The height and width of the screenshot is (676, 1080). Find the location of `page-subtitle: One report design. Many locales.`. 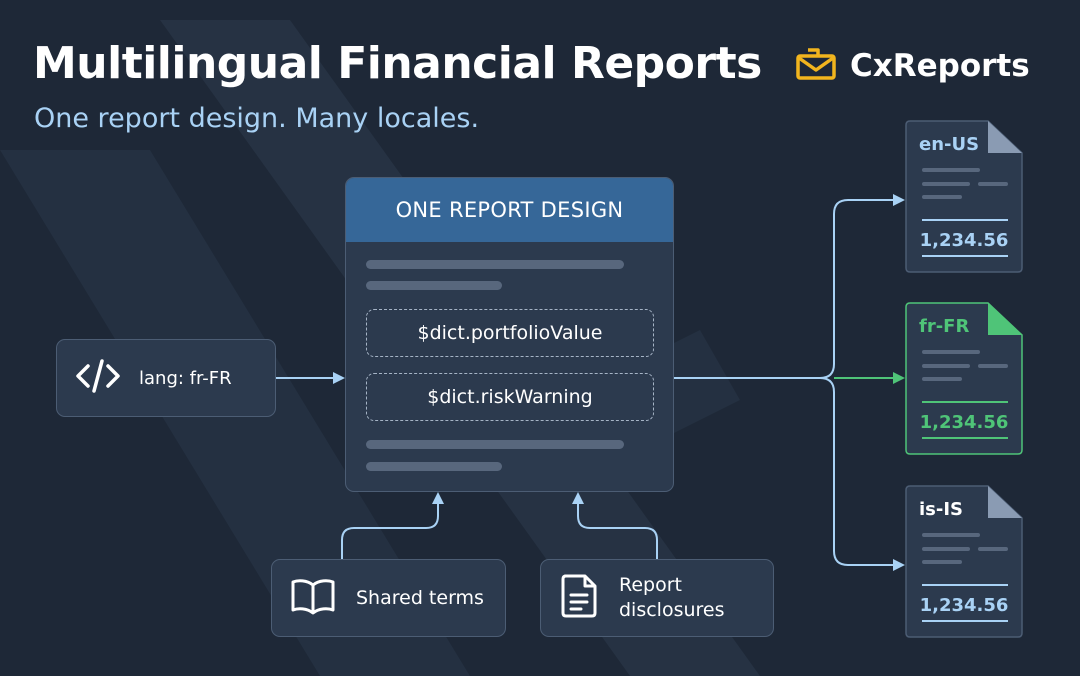

page-subtitle: One report design. Many locales. is located at coordinates (257, 118).